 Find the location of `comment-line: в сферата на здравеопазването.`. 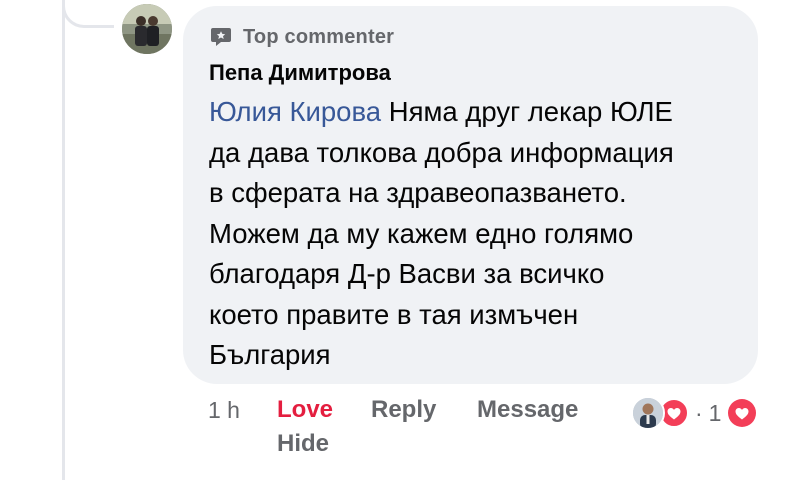

comment-line: в сферата на здравеопазването. is located at coordinates (418, 192).